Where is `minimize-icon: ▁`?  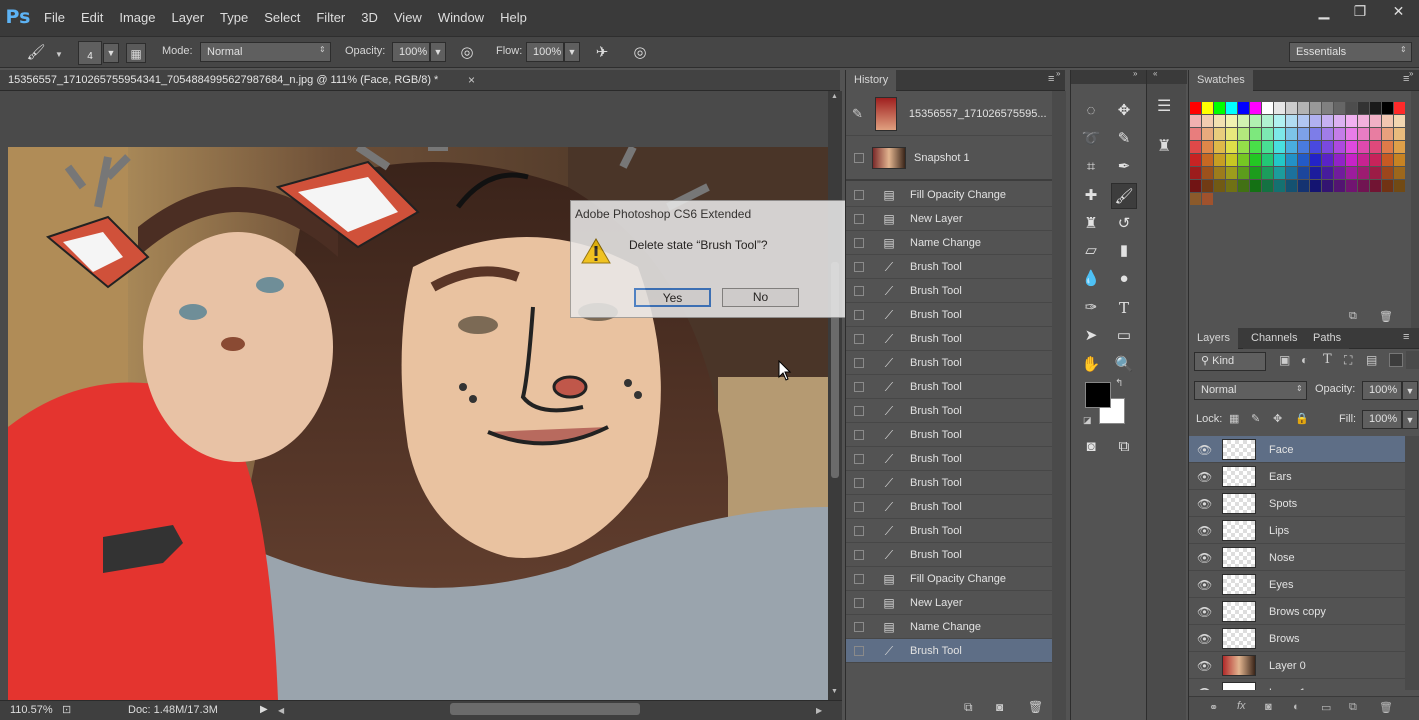 minimize-icon: ▁ is located at coordinates (1324, 12).